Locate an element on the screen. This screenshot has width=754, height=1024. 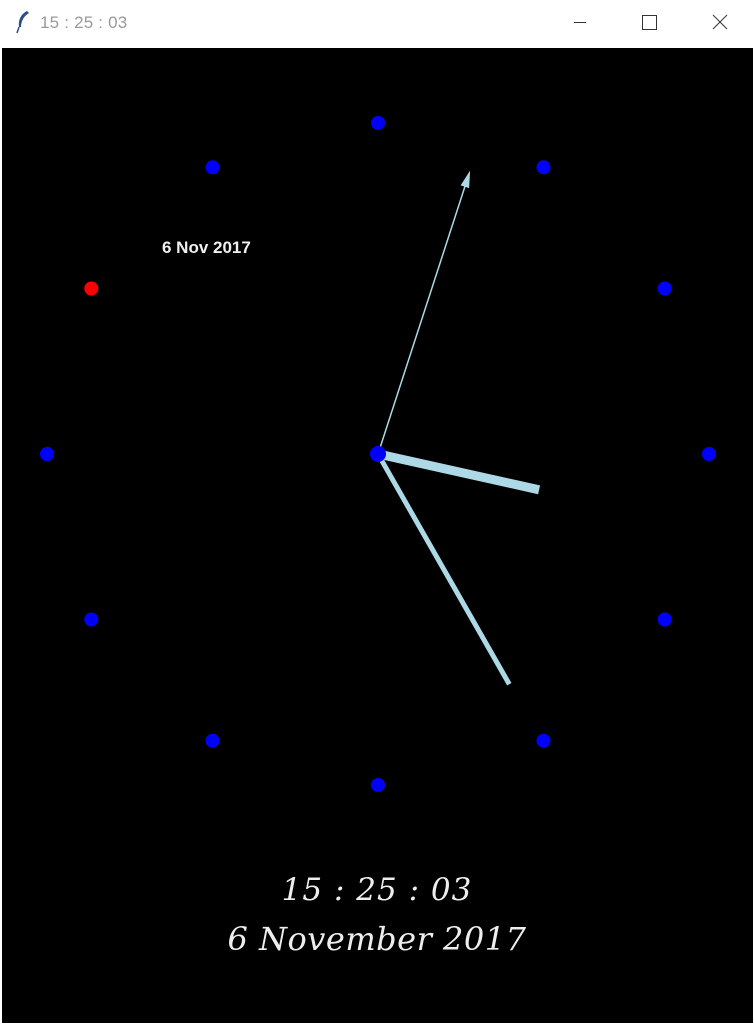
maximize-icon is located at coordinates (649, 22).